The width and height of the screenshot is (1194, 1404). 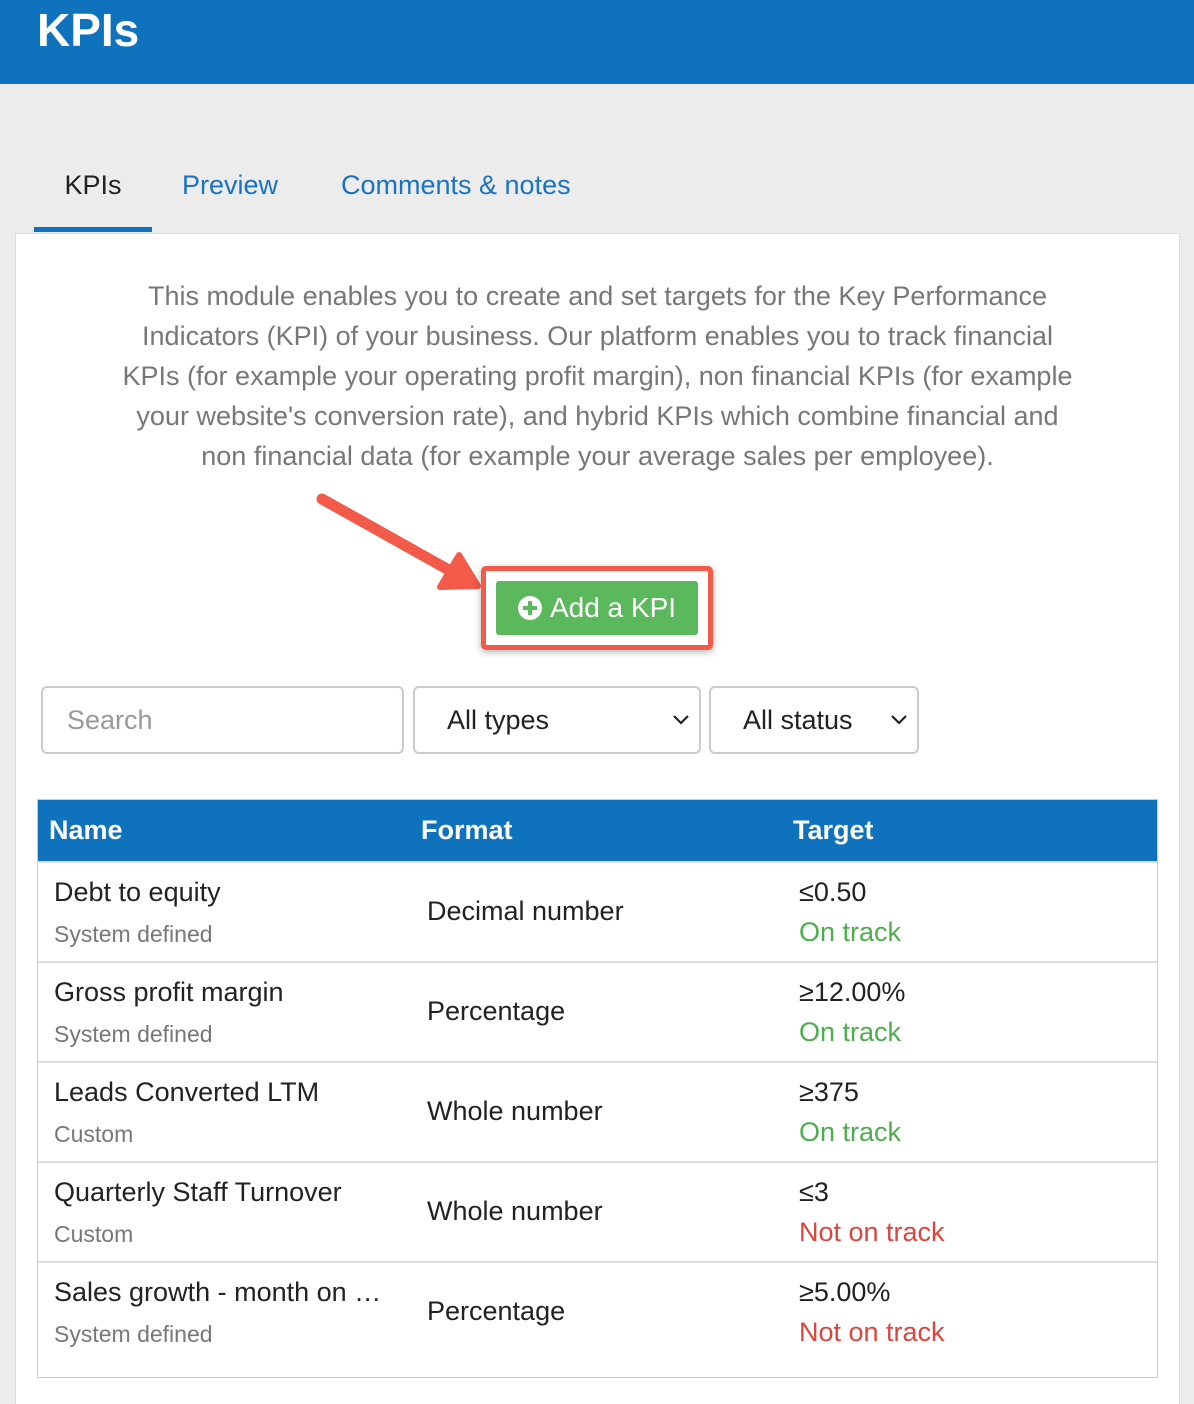 I want to click on kpi-format: Decimal number, so click(x=525, y=911).